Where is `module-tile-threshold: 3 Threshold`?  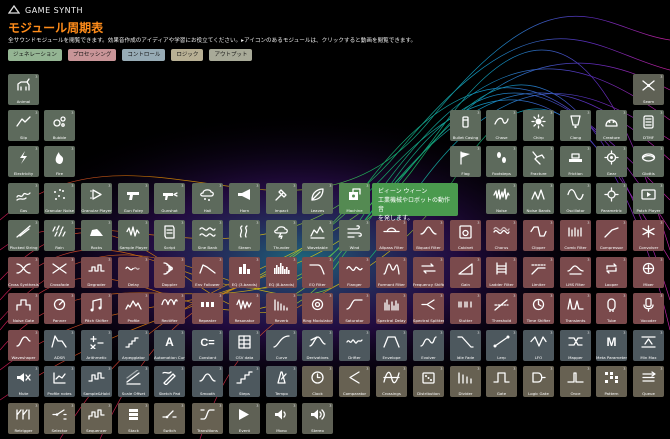
module-tile-threshold: 3 Threshold is located at coordinates (501, 308).